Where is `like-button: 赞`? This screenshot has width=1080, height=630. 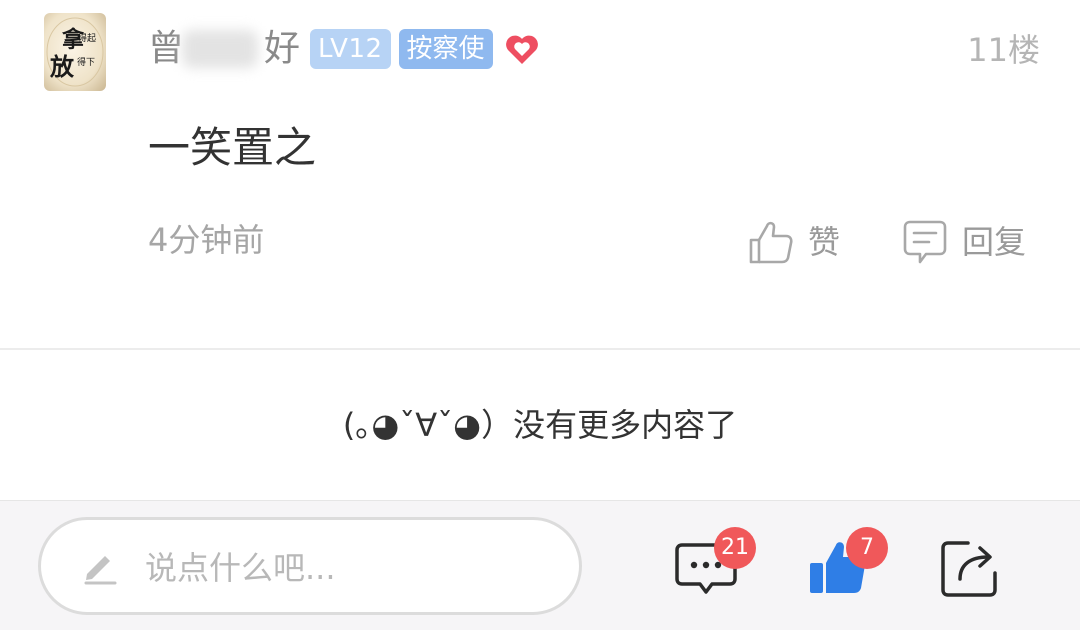
like-button: 赞 is located at coordinates (794, 242).